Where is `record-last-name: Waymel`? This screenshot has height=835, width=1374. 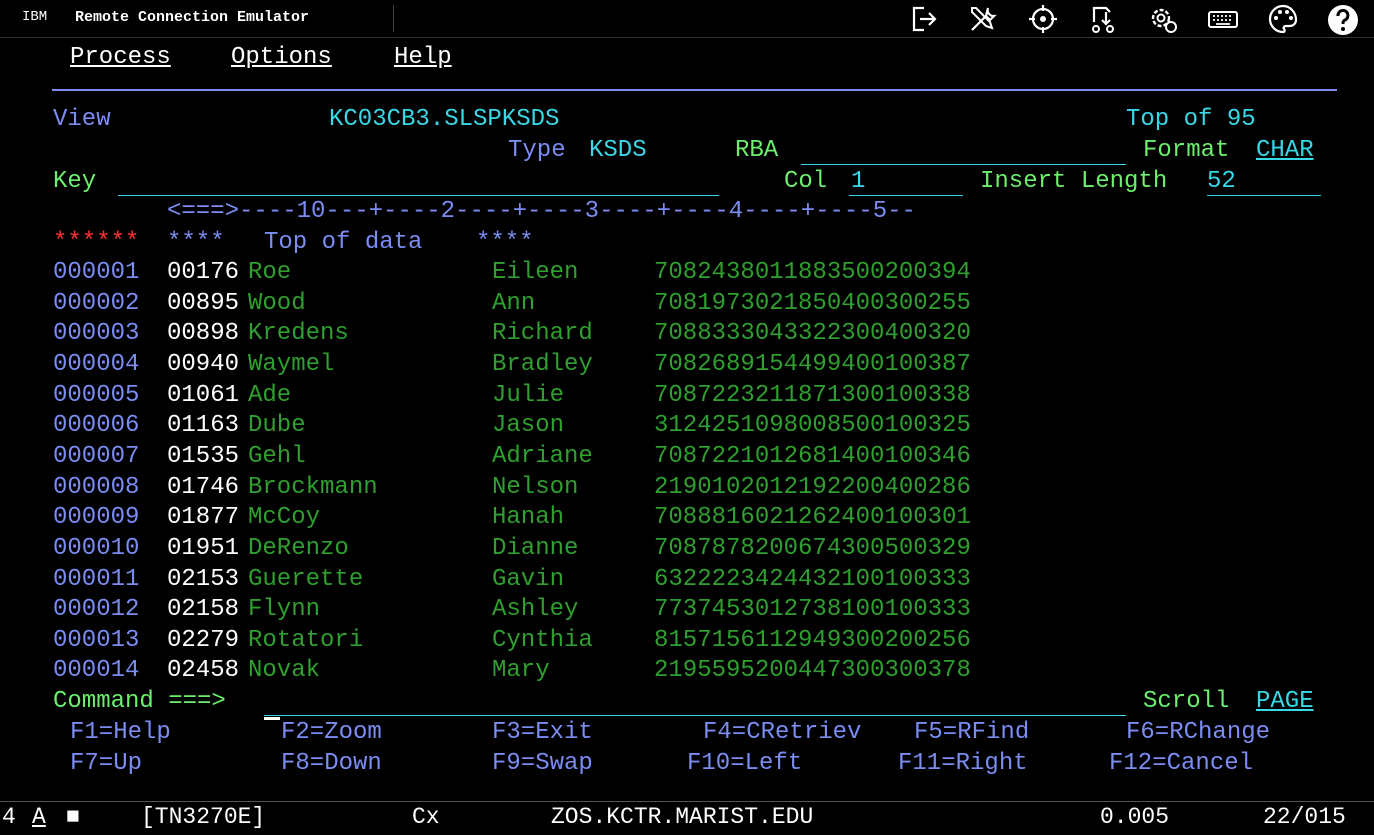 record-last-name: Waymel is located at coordinates (291, 364).